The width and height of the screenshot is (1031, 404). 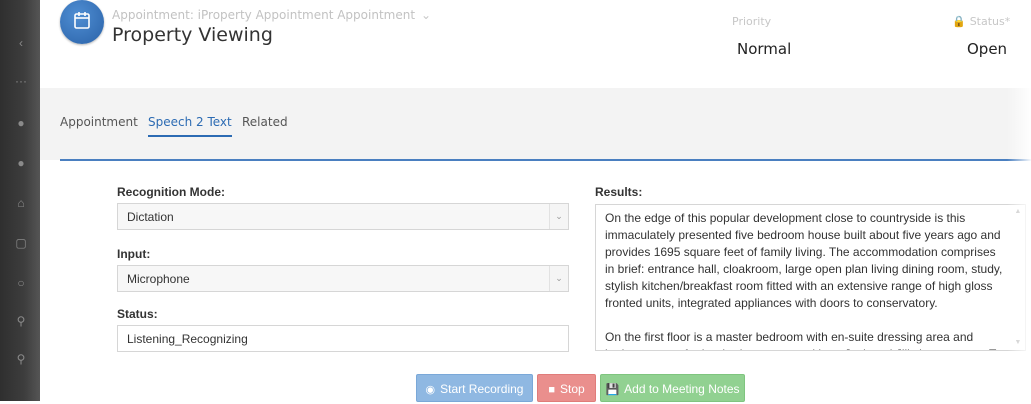 What do you see at coordinates (171, 192) in the screenshot?
I see `recognition-mode-label: Recognition Mode:` at bounding box center [171, 192].